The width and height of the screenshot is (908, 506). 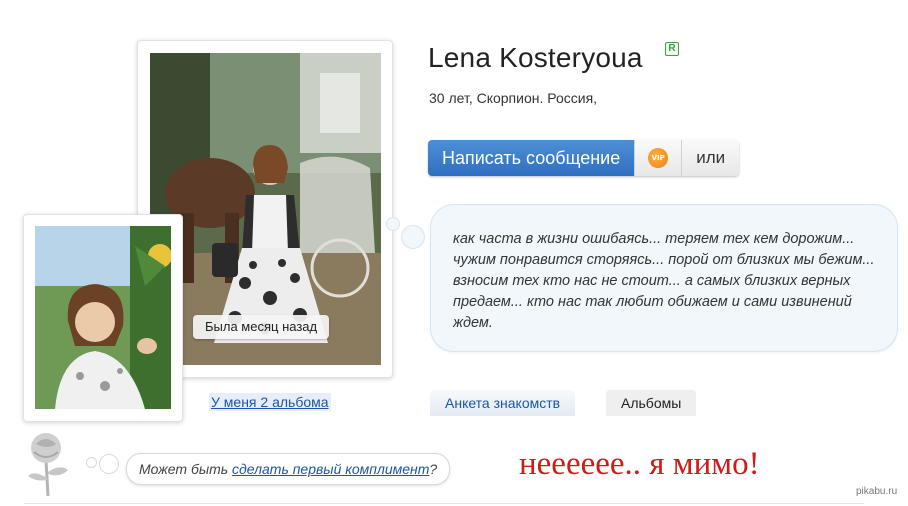 I want to click on second-profile-photo, so click(x=103, y=317).